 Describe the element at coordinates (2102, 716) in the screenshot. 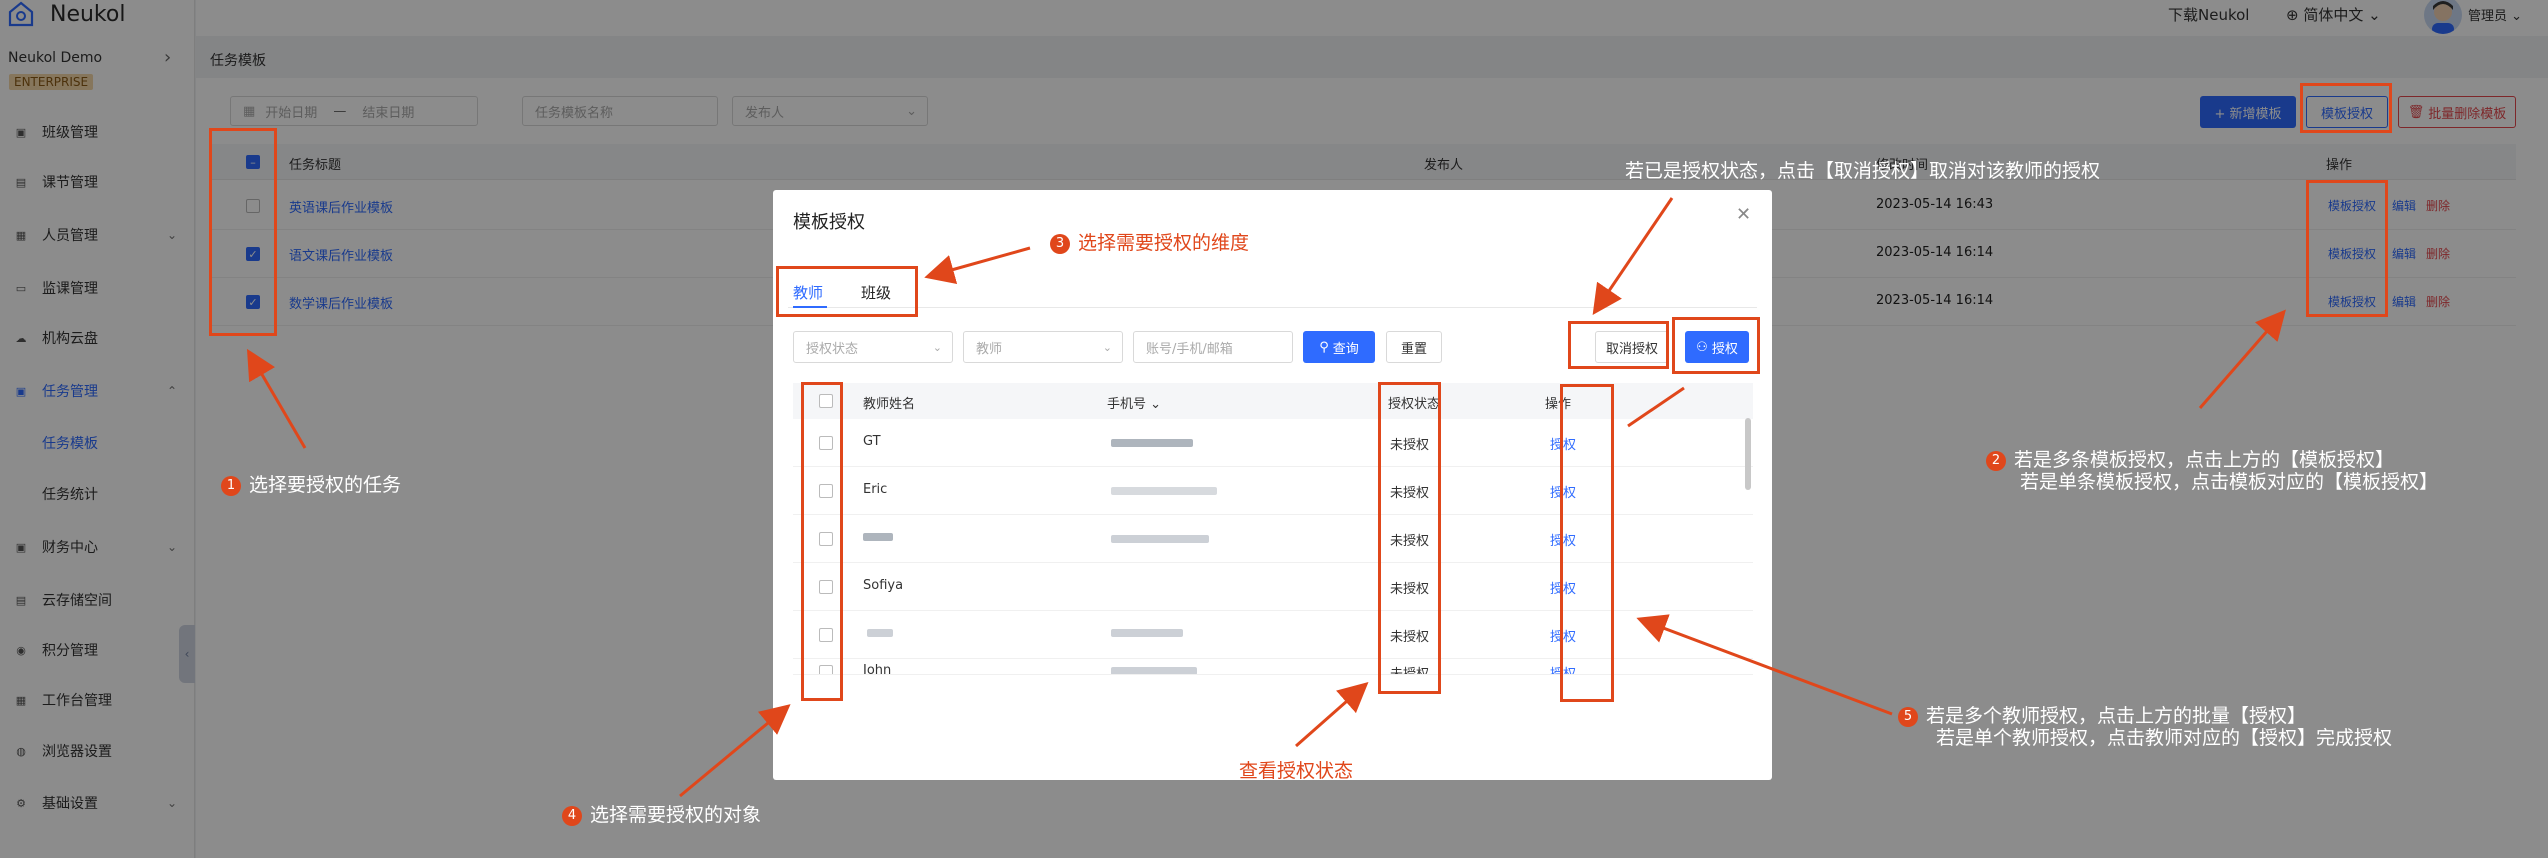

I see `annotation-5: 5 若是多个教师授权，点击上方的批量【授权】` at that location.